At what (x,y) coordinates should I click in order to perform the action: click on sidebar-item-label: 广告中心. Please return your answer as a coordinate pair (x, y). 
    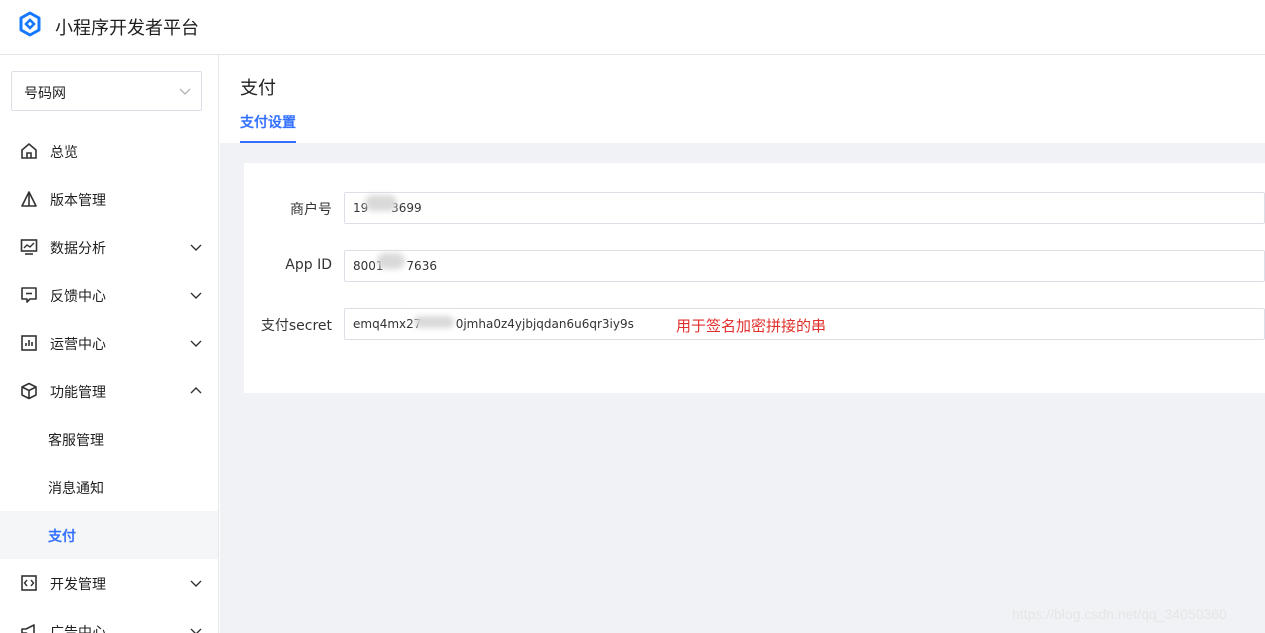
    Looking at the image, I should click on (78, 629).